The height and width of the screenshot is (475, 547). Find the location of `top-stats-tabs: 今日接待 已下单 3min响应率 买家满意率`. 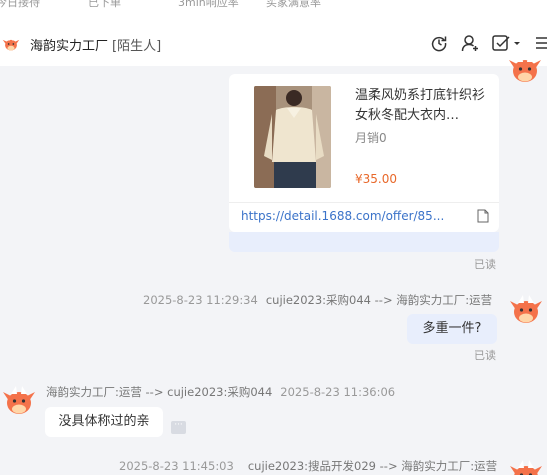

top-stats-tabs: 今日接待 已下单 3min响应率 买家满意率 is located at coordinates (273, 10).